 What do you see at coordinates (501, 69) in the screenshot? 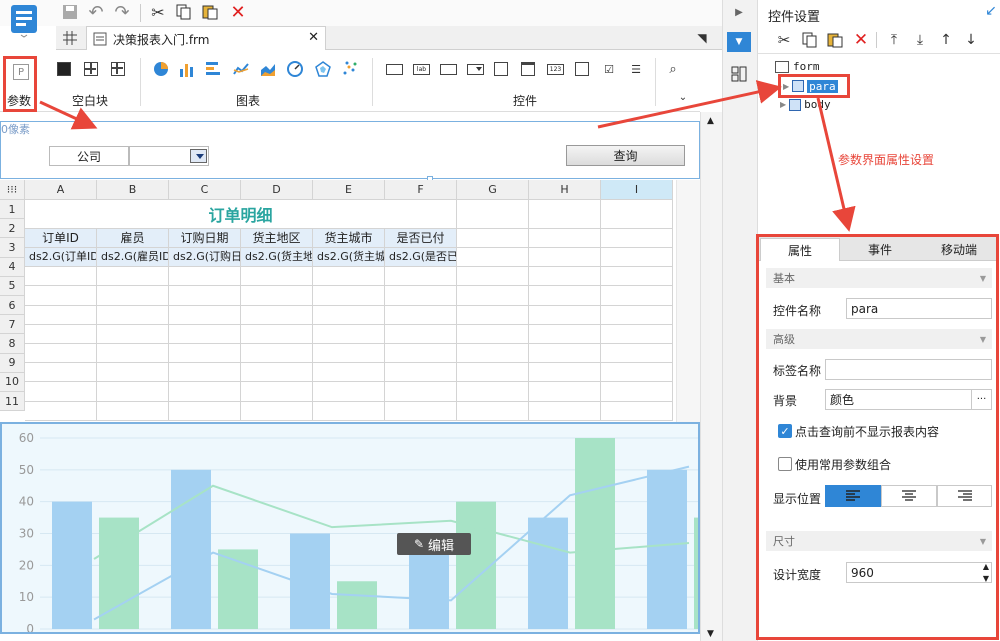
I see `list-widget-icon` at bounding box center [501, 69].